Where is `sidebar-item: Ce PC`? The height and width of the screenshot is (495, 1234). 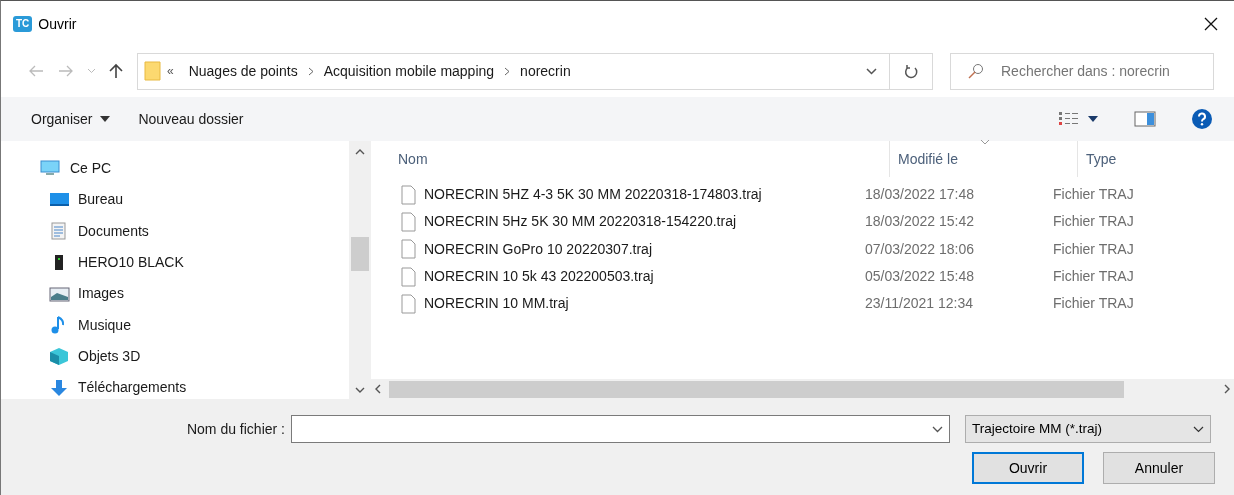
sidebar-item: Ce PC is located at coordinates (56, 169).